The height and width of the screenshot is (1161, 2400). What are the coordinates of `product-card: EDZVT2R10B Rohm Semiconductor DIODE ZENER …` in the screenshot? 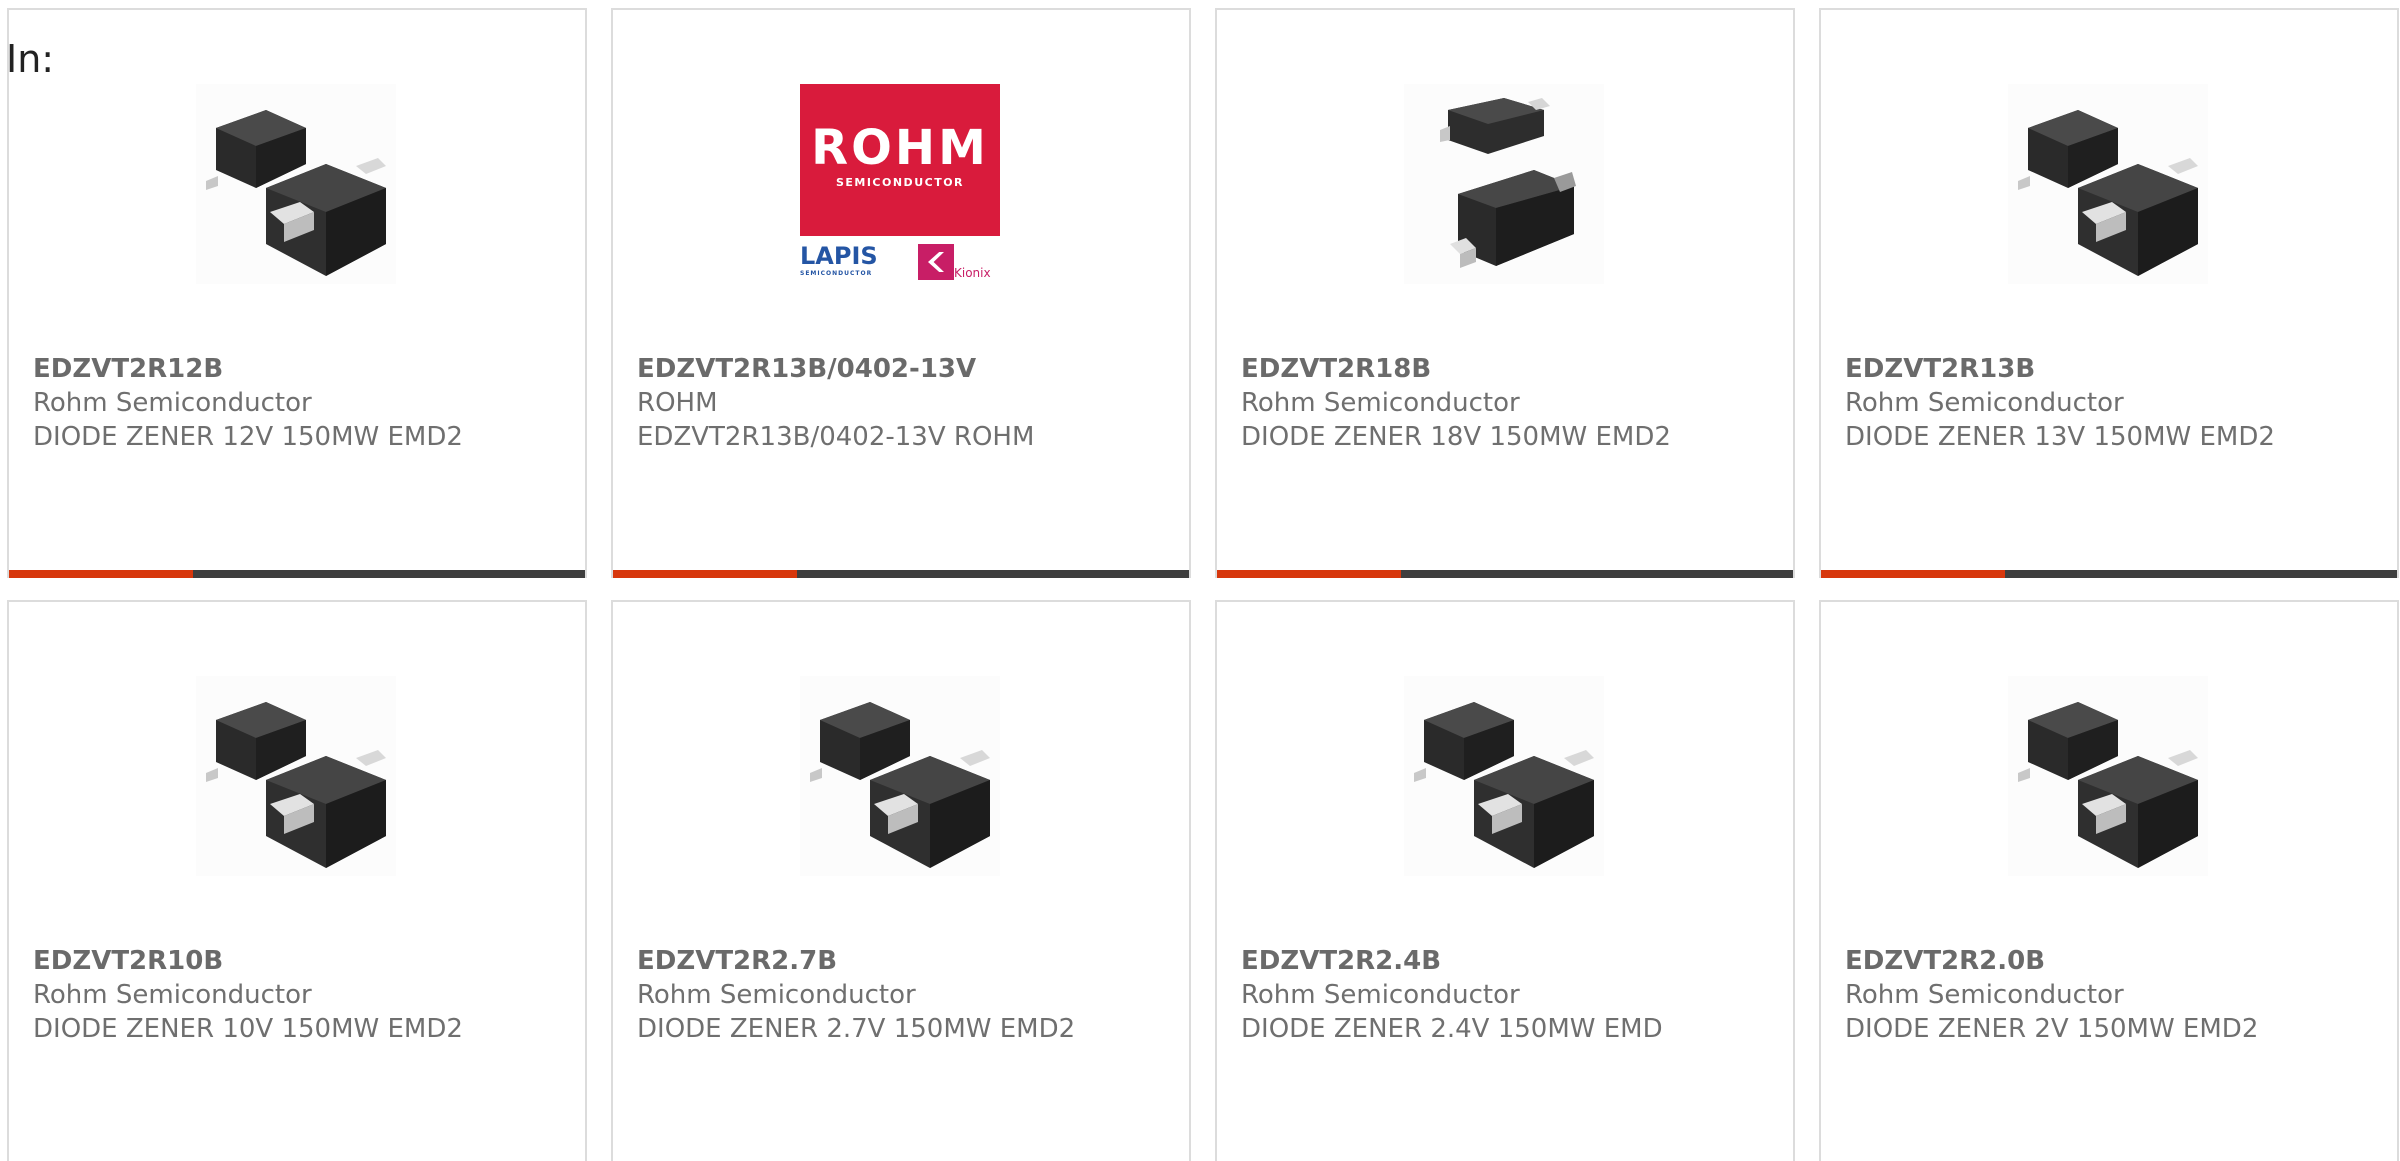 It's located at (297, 880).